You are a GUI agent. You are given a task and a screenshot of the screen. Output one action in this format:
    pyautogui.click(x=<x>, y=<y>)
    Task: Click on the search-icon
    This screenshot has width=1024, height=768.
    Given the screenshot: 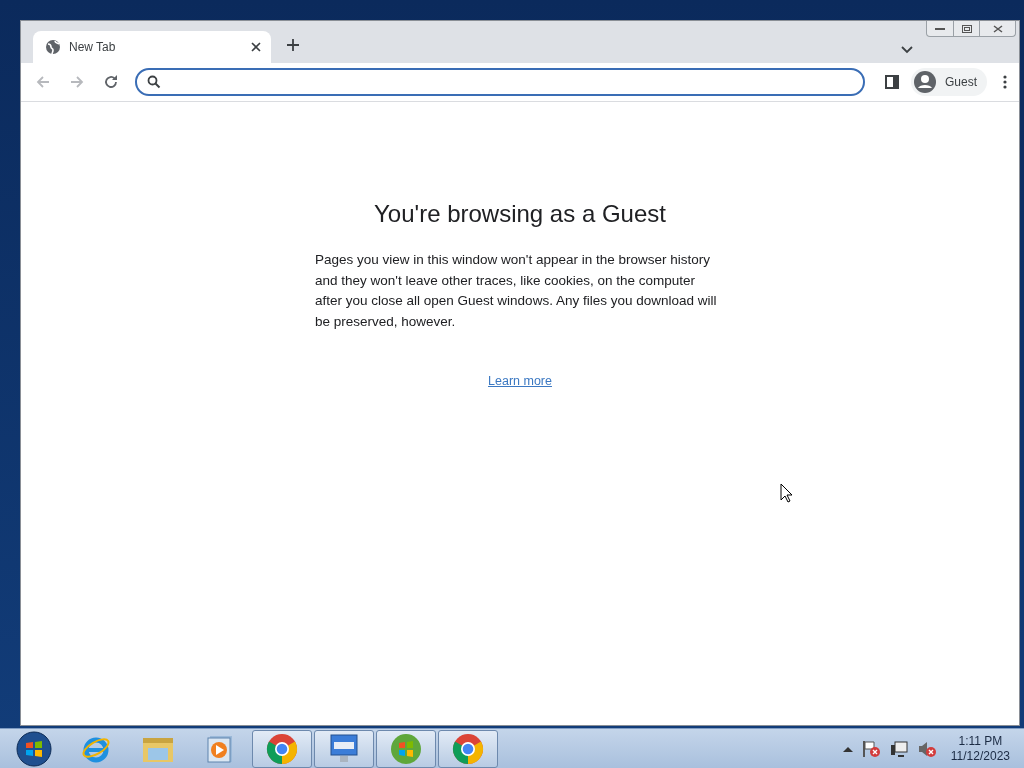 What is the action you would take?
    pyautogui.click(x=154, y=82)
    